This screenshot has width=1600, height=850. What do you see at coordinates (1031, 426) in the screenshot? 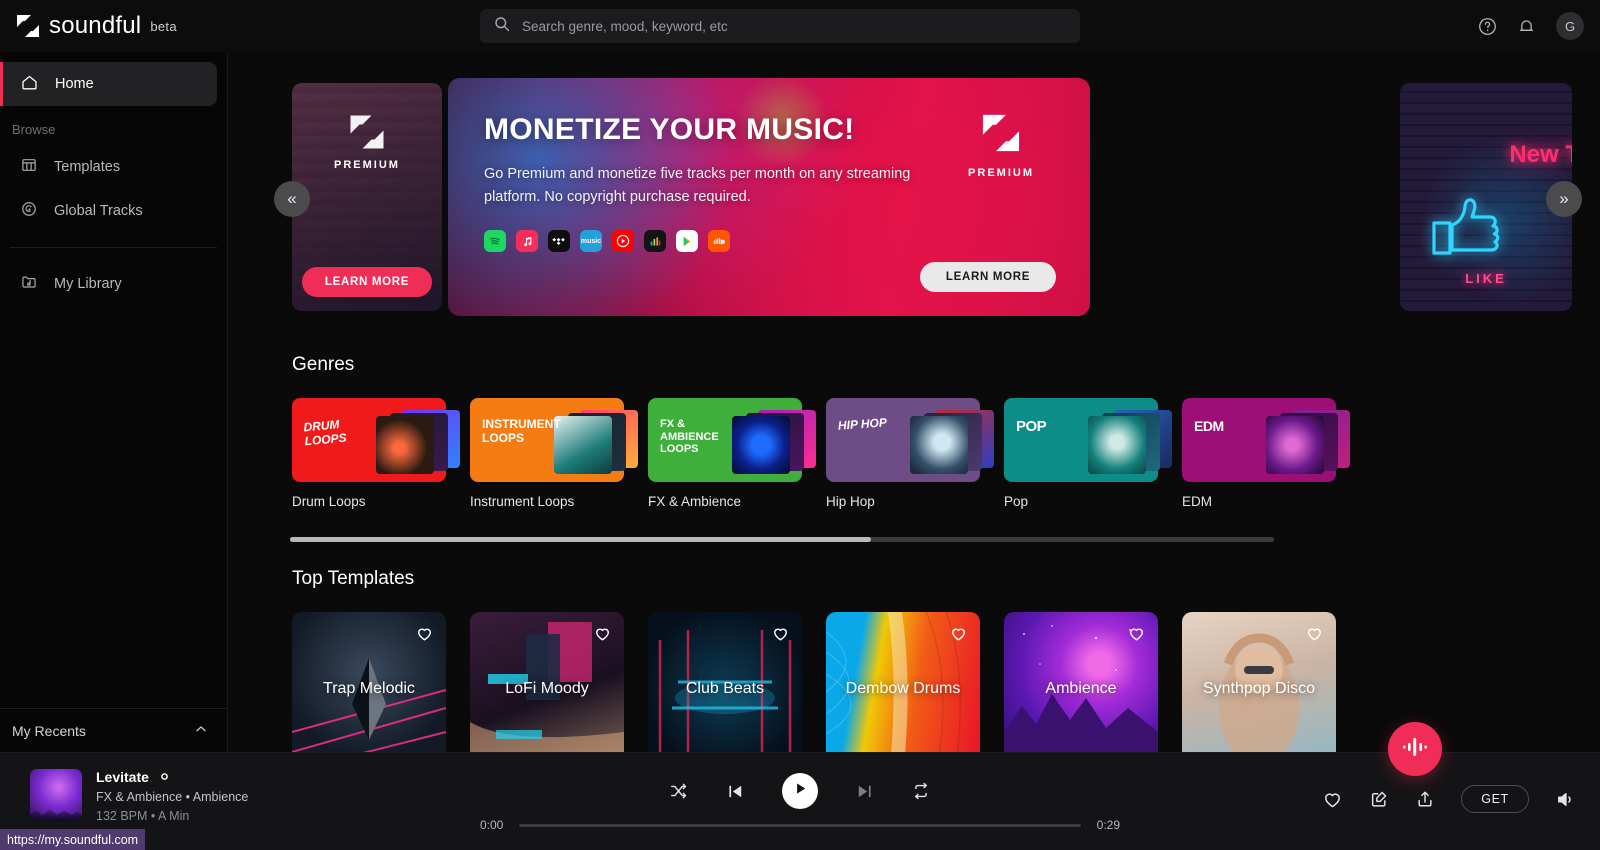
I see `genre-art-label: POP` at bounding box center [1031, 426].